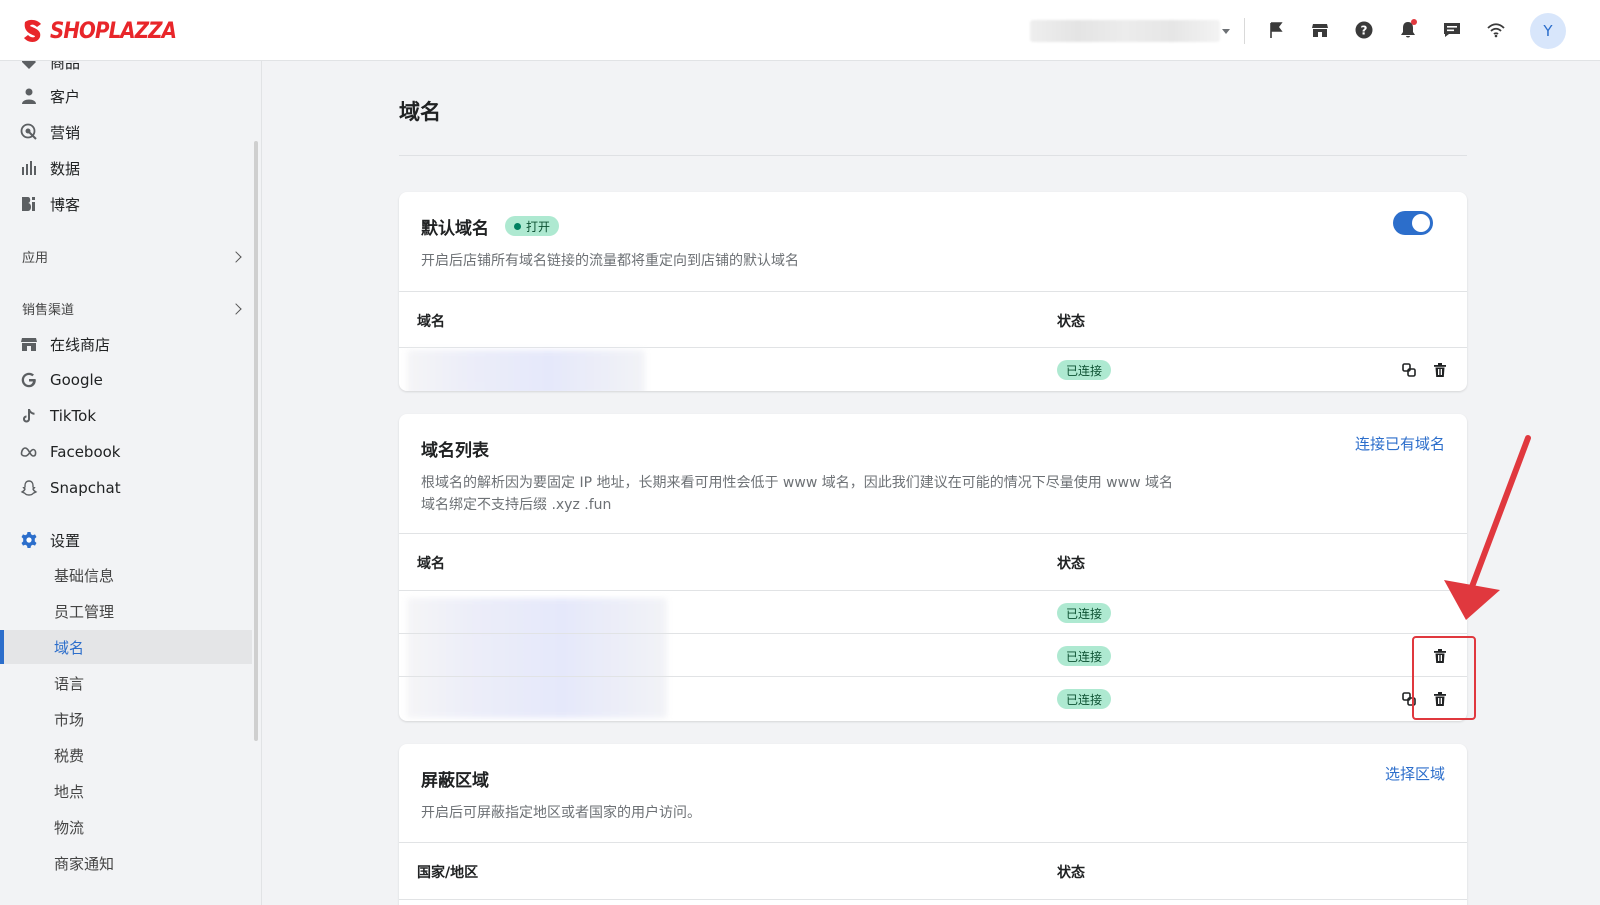  I want to click on sidebar-item-label: 营销, so click(65, 132).